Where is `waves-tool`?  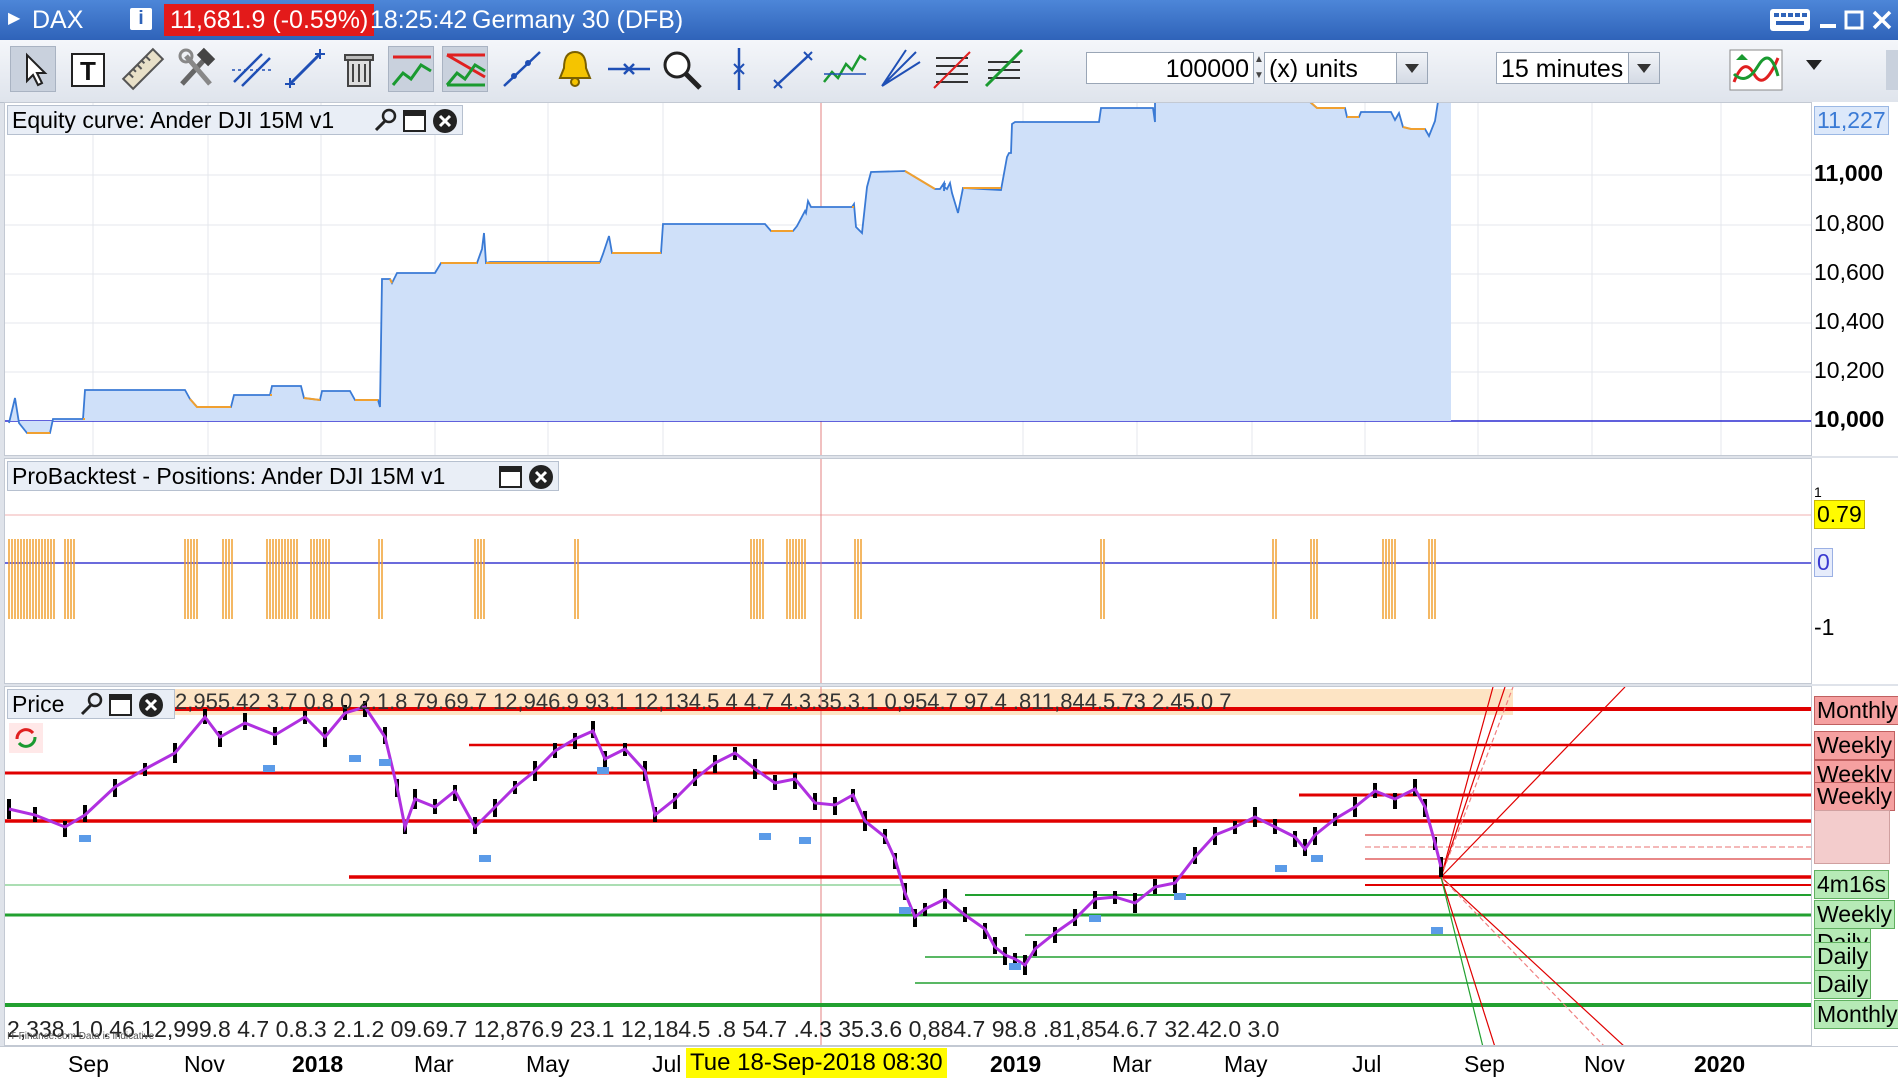 waves-tool is located at coordinates (845, 69).